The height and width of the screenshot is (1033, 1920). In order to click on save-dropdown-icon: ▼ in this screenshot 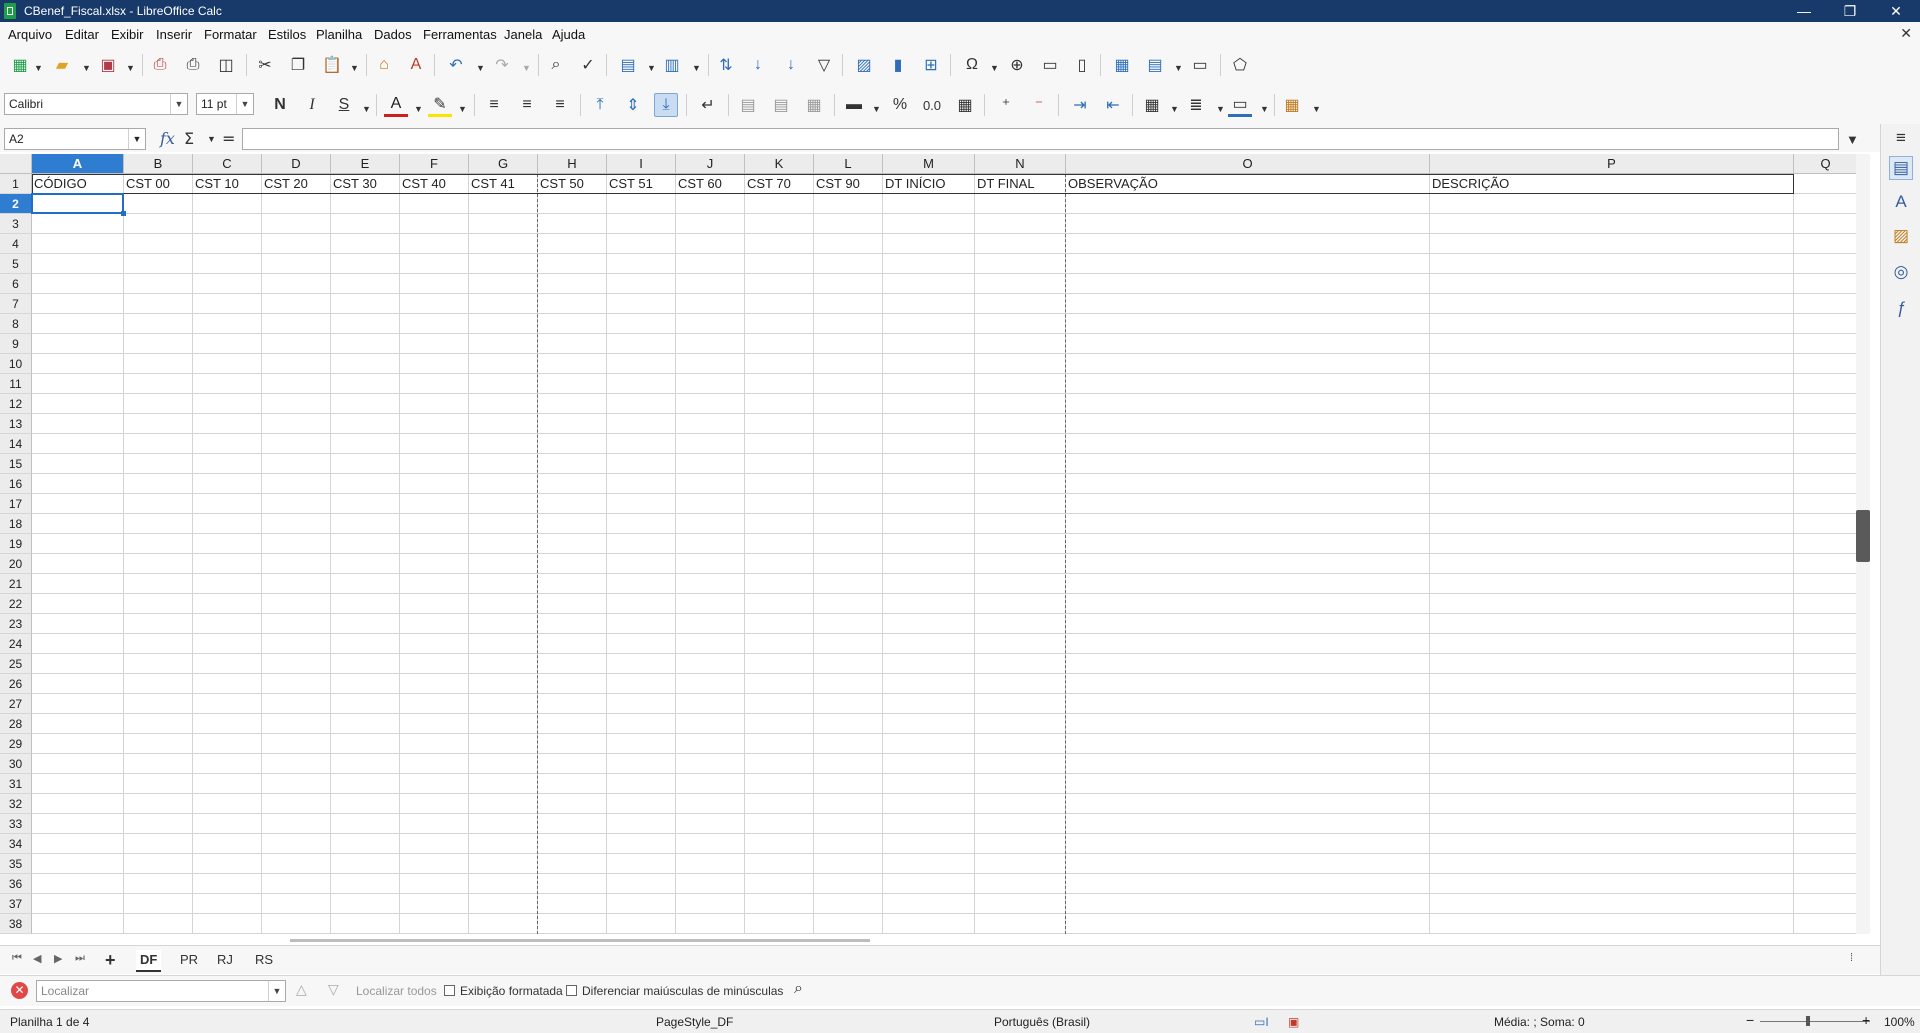, I will do `click(130, 68)`.